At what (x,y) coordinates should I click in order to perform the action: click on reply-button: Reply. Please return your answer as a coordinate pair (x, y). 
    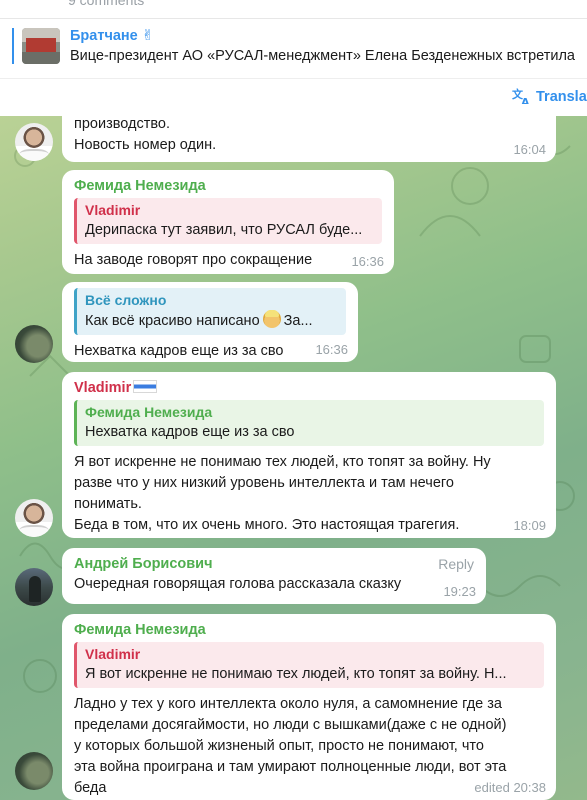
    Looking at the image, I should click on (456, 564).